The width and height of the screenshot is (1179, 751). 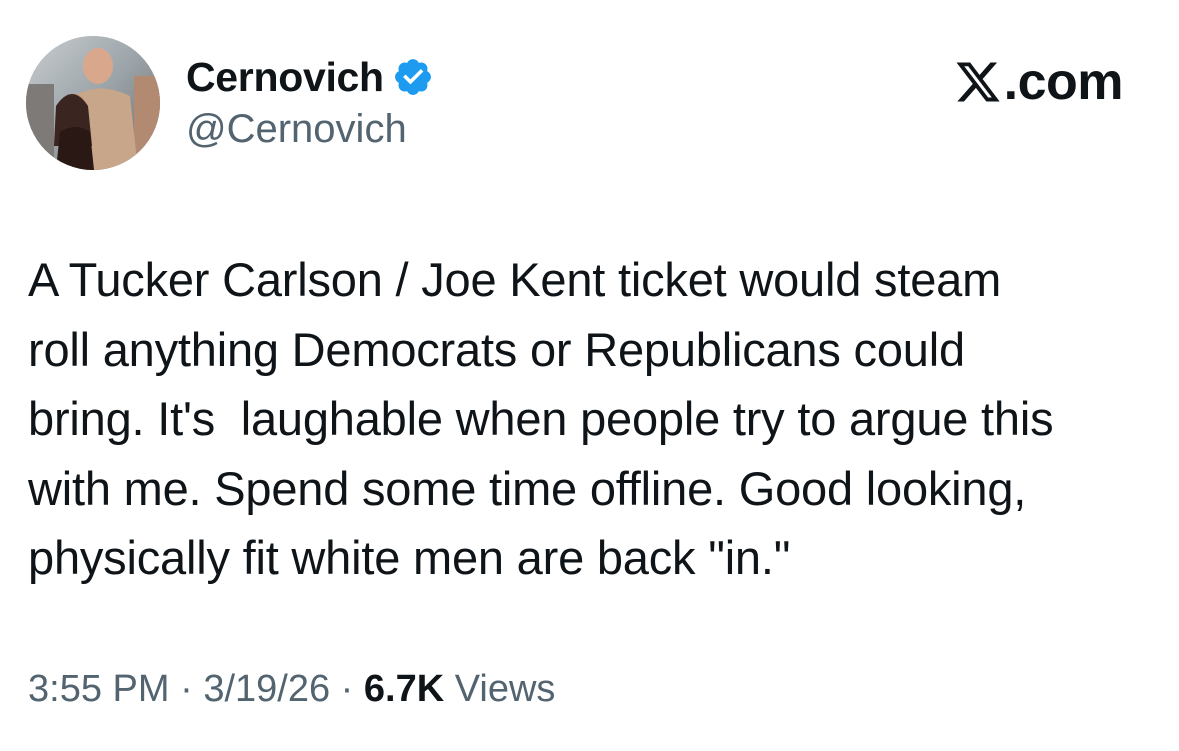 I want to click on tweet-time: 3:55 PM, so click(x=99, y=689).